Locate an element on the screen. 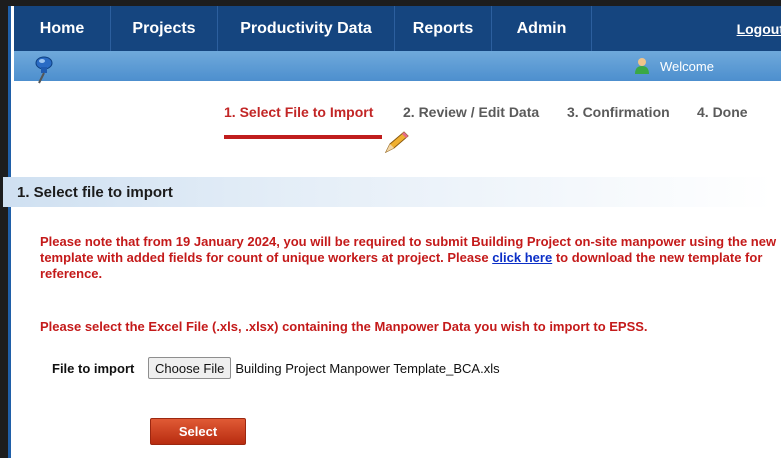 The width and height of the screenshot is (781, 458). step-select-file: 1. Select File to Import is located at coordinates (298, 112).